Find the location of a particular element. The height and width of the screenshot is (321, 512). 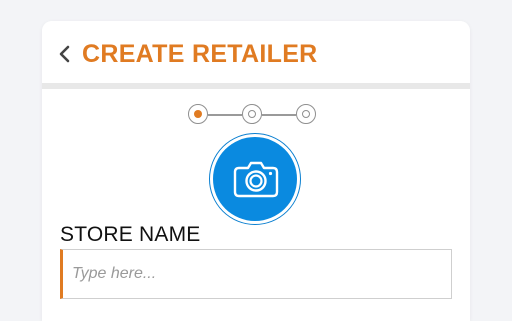

store-name-label: STORE NAME is located at coordinates (130, 234).